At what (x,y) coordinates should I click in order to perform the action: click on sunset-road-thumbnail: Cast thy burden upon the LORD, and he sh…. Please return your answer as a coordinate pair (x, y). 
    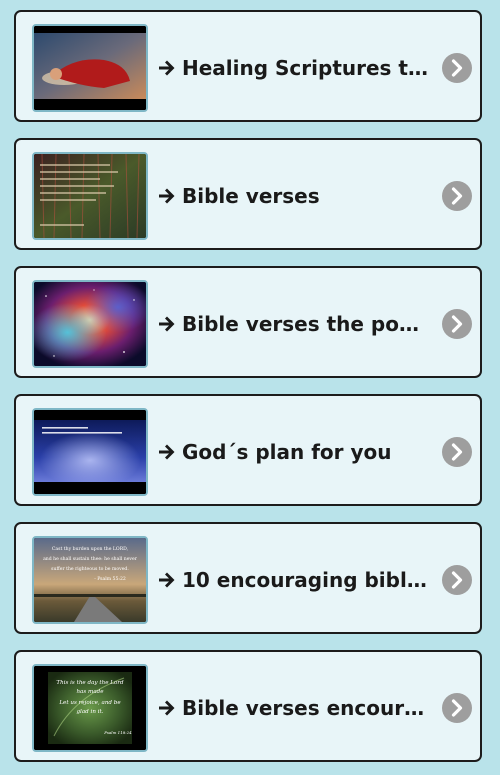
    Looking at the image, I should click on (90, 580).